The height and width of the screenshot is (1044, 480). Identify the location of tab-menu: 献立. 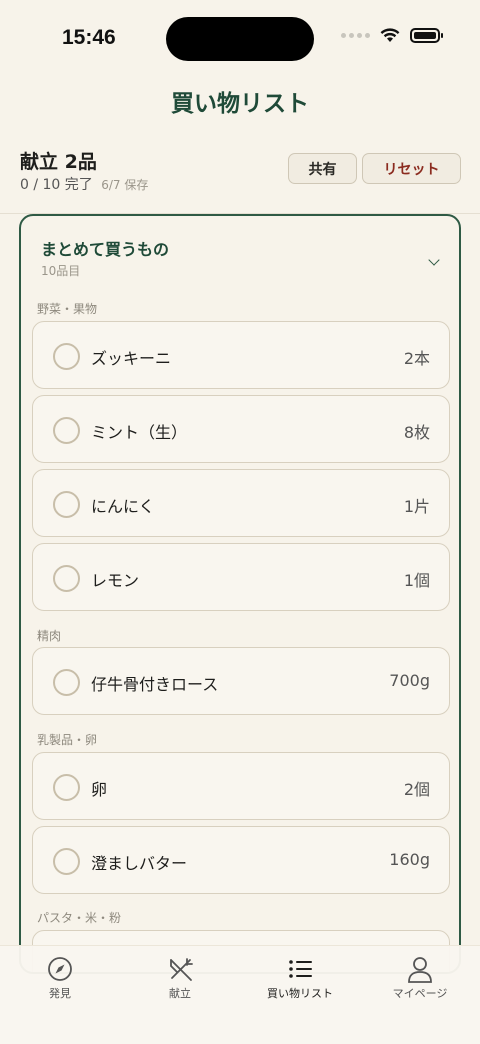
(180, 981).